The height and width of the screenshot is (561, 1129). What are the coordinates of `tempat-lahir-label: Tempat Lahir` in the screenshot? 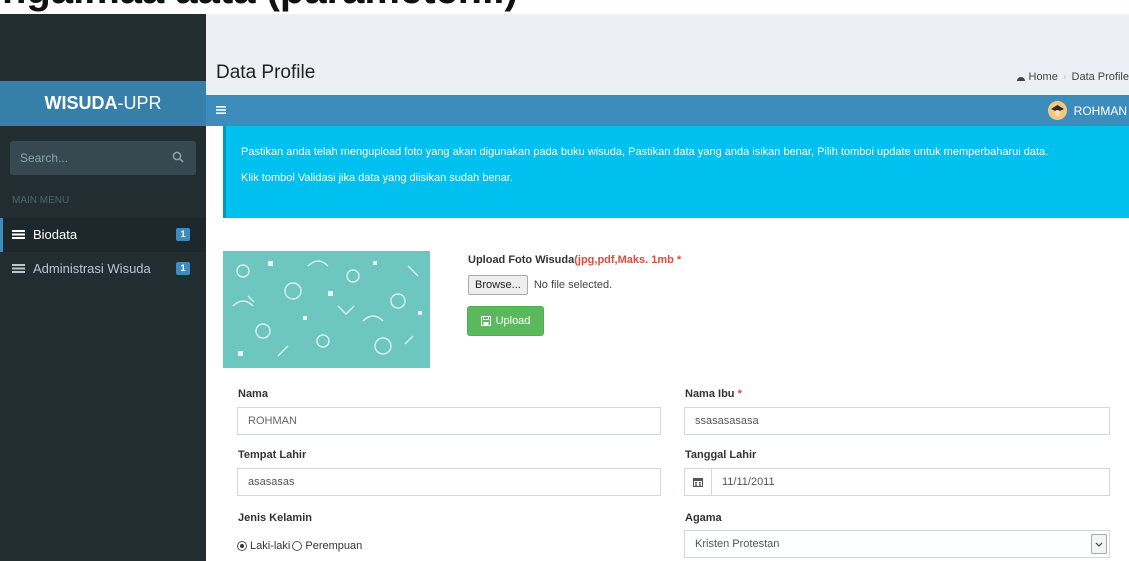 It's located at (272, 455).